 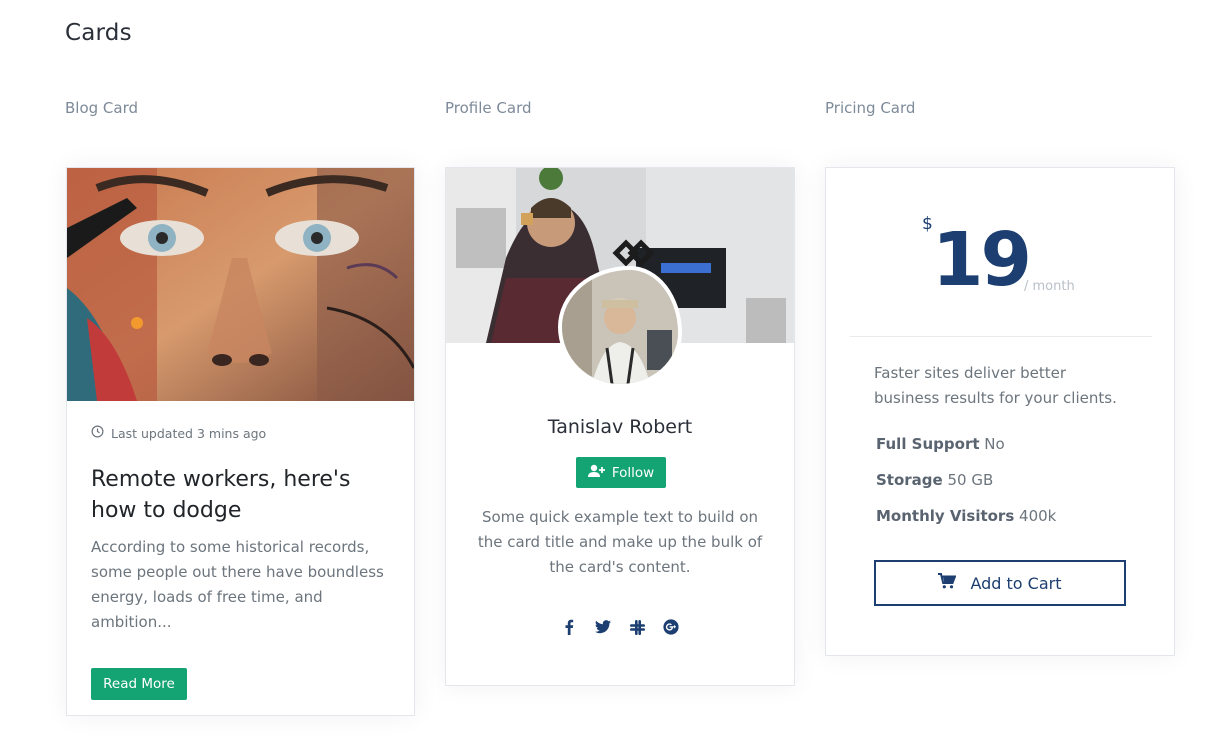 I want to click on blog-meta: Last updated 3 mins ago, so click(x=178, y=433).